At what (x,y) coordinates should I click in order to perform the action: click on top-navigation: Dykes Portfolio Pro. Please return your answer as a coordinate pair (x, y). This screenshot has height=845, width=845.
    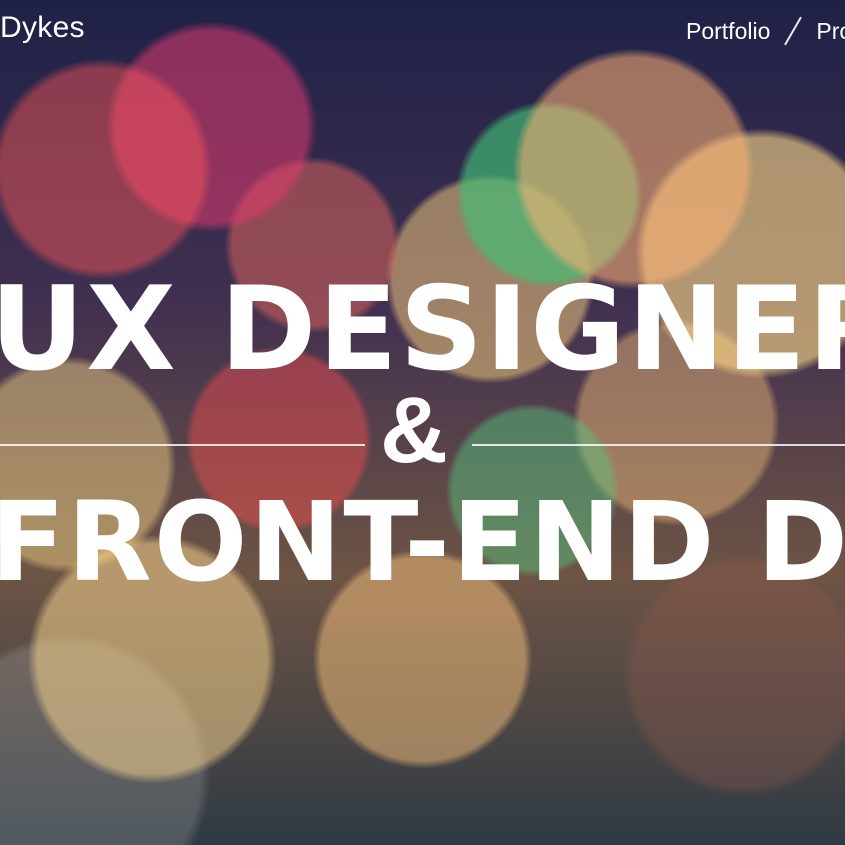
    Looking at the image, I should click on (422, 31).